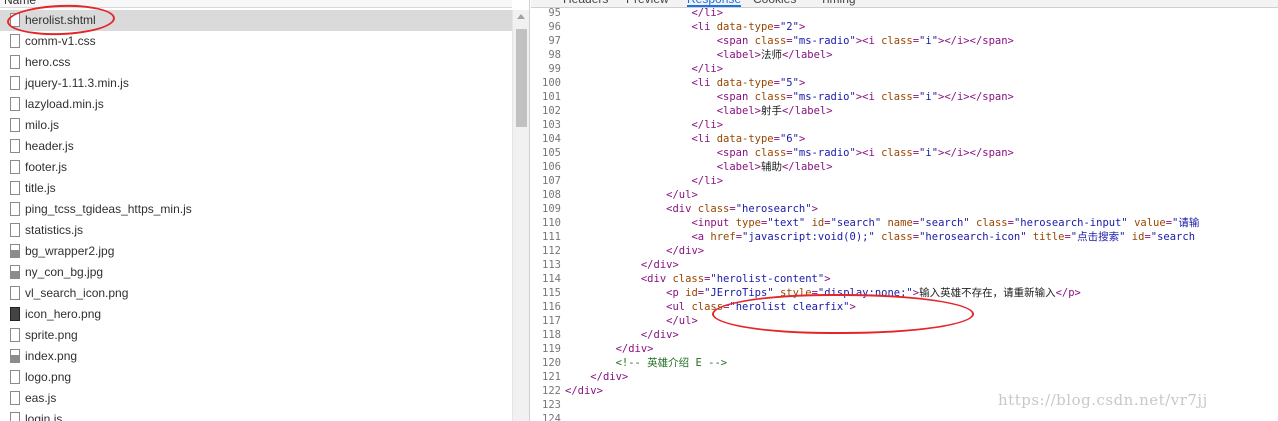 The width and height of the screenshot is (1278, 421). I want to click on file-row: sprite.png, so click(256, 335).